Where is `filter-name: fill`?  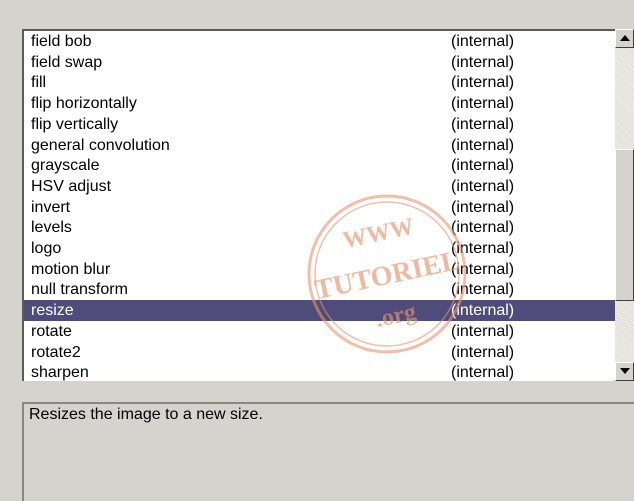 filter-name: fill is located at coordinates (39, 83).